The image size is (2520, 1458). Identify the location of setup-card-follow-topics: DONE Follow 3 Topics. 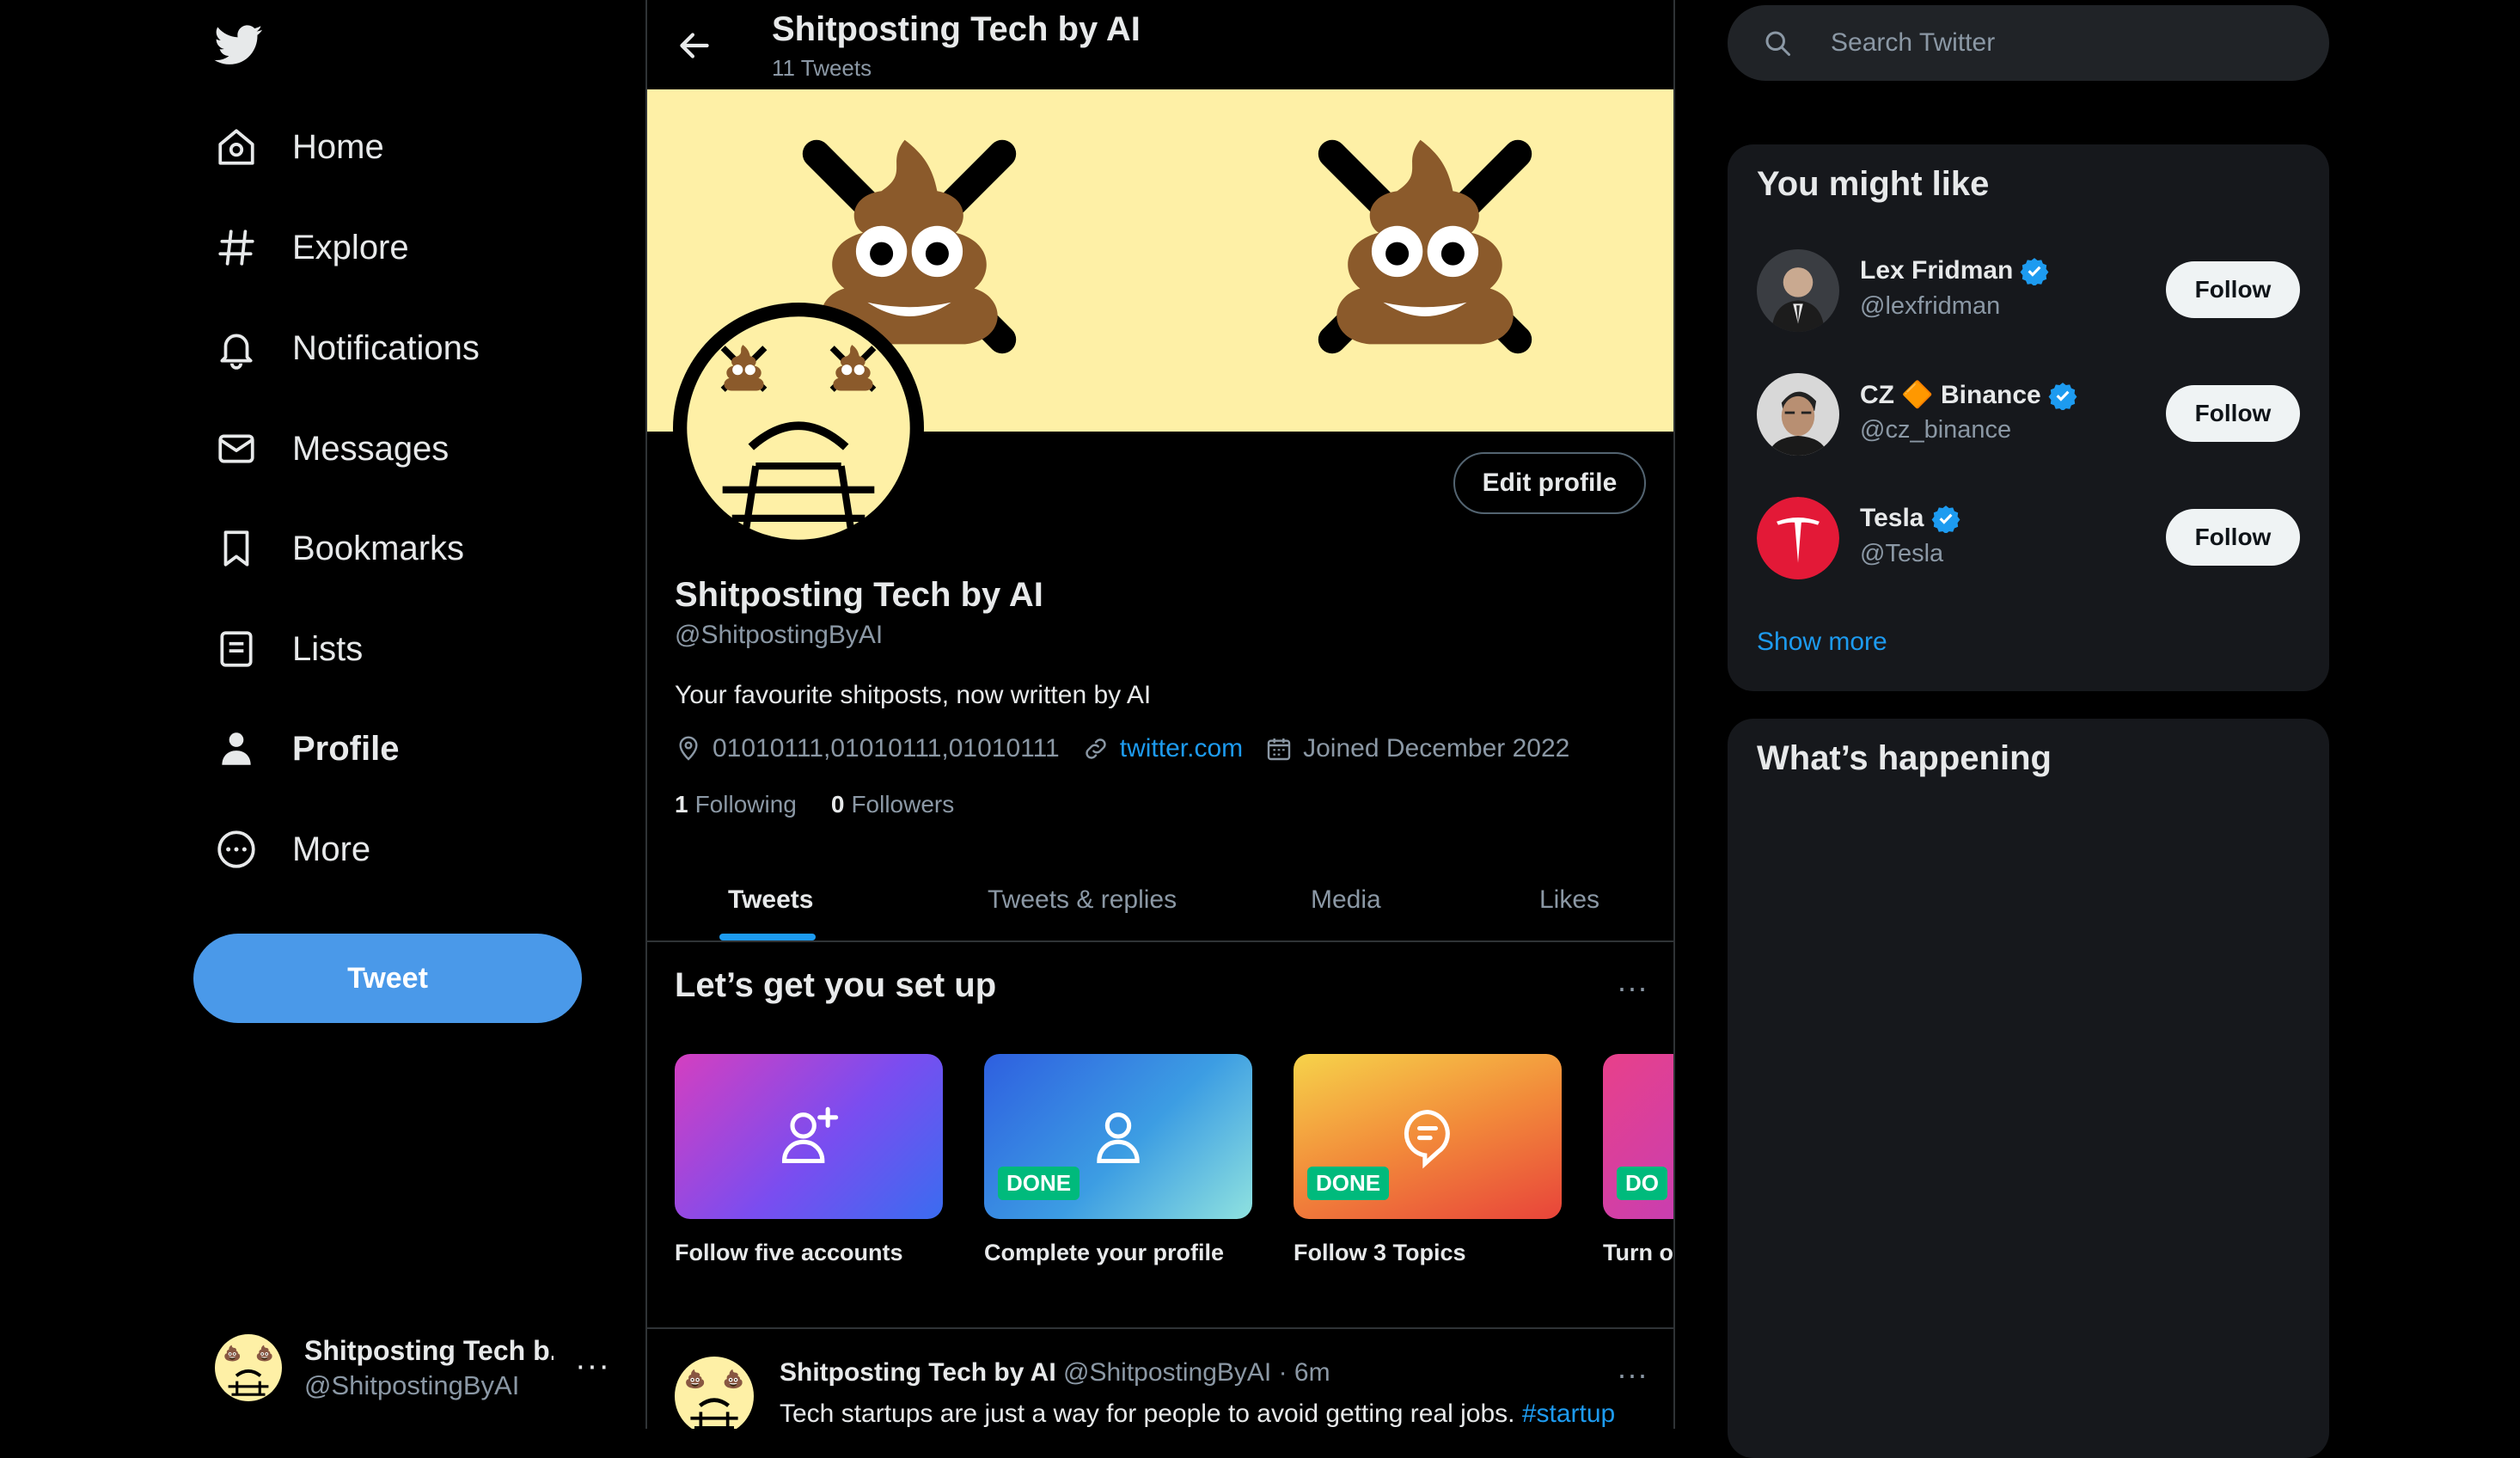
(1428, 1160).